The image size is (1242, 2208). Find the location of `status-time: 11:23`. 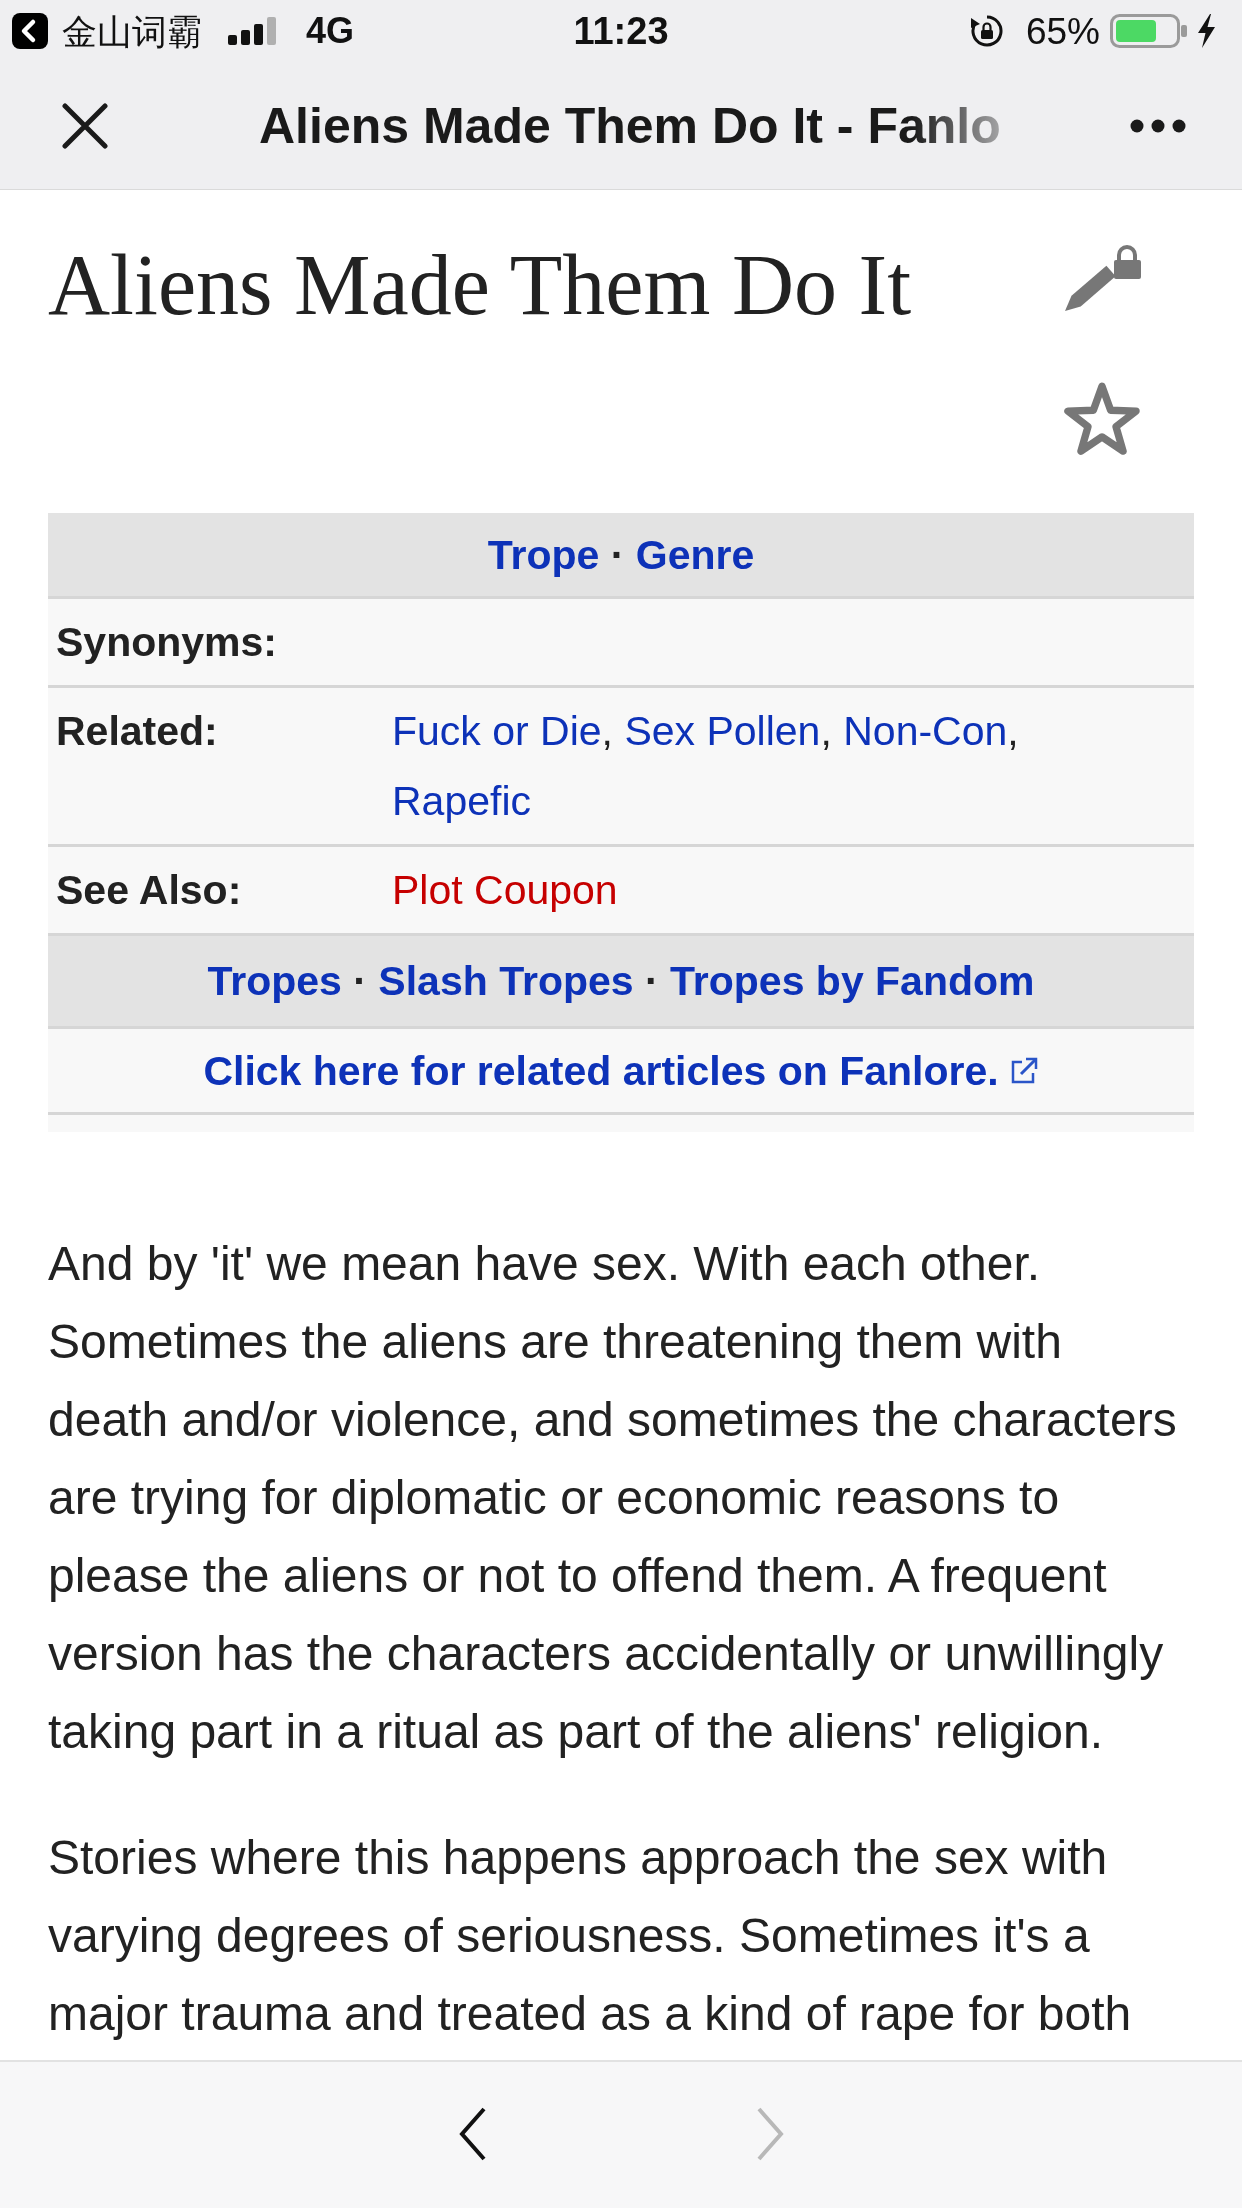

status-time: 11:23 is located at coordinates (621, 31).